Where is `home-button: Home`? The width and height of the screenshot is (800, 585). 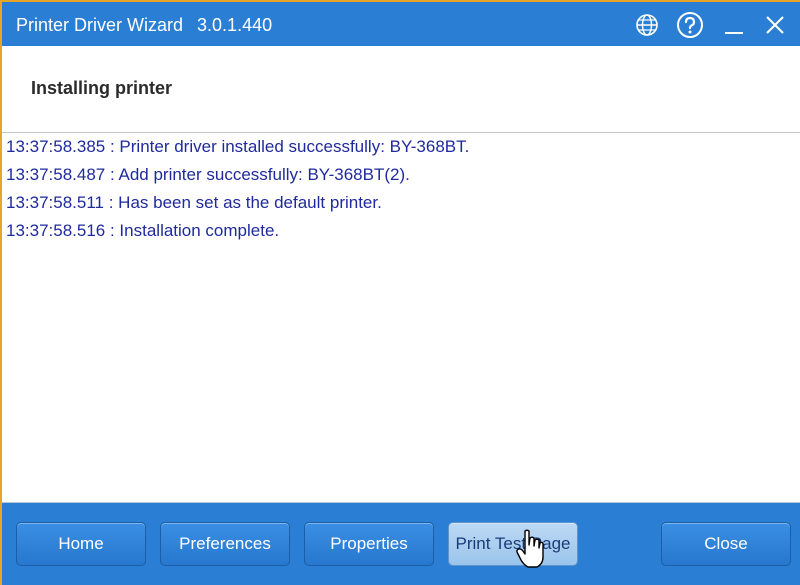
home-button: Home is located at coordinates (81, 544).